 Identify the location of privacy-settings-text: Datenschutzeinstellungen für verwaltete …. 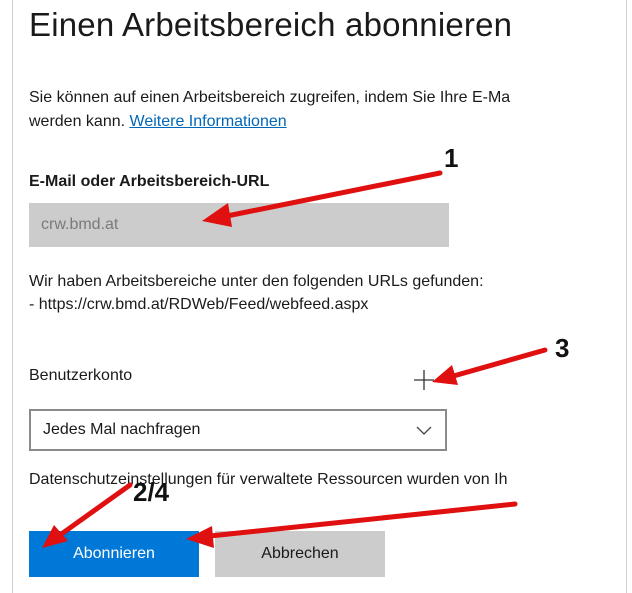
(268, 479).